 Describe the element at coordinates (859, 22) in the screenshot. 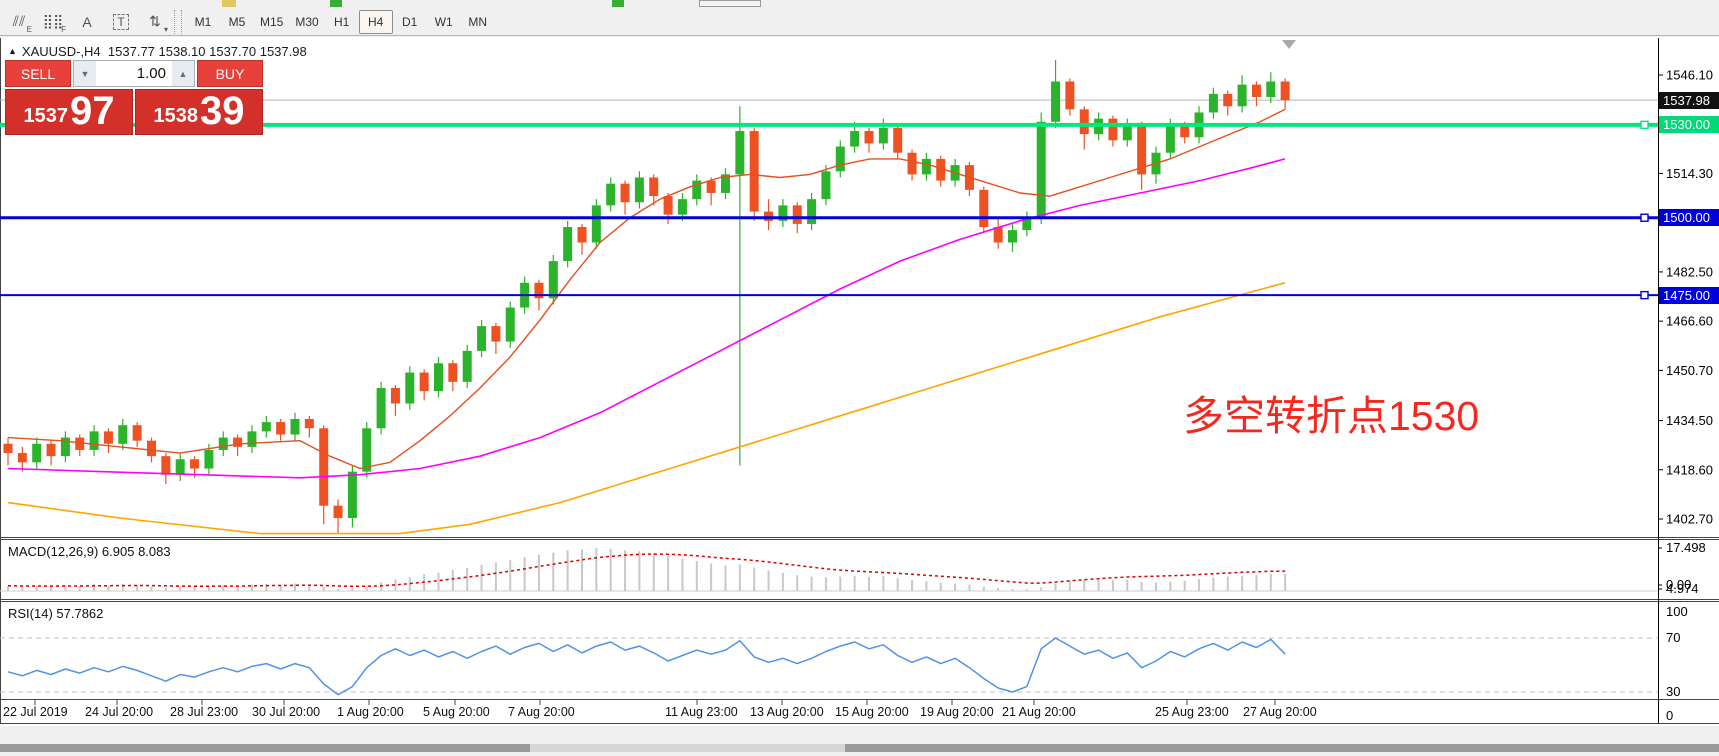

I see `chart-toolbar: ⫽⫽ E ⣿⣿ F A T ⇅ ▾ M1 M5 M15 M30 H1 H4 D1 W1 MN` at that location.